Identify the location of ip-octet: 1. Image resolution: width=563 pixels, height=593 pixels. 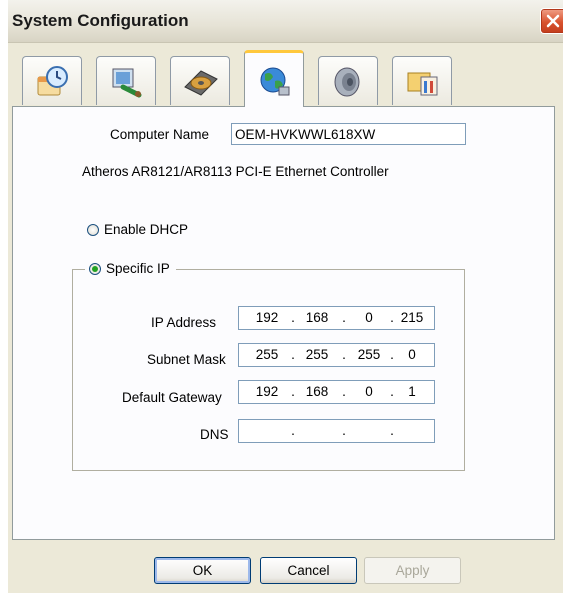
(412, 391).